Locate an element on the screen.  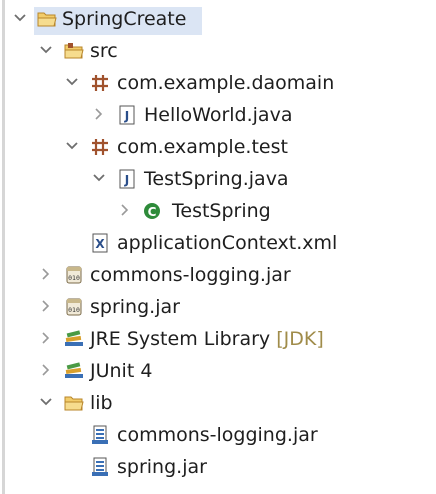
tree-item-helloworld-java: J HelloWorld.java is located at coordinates (218, 115).